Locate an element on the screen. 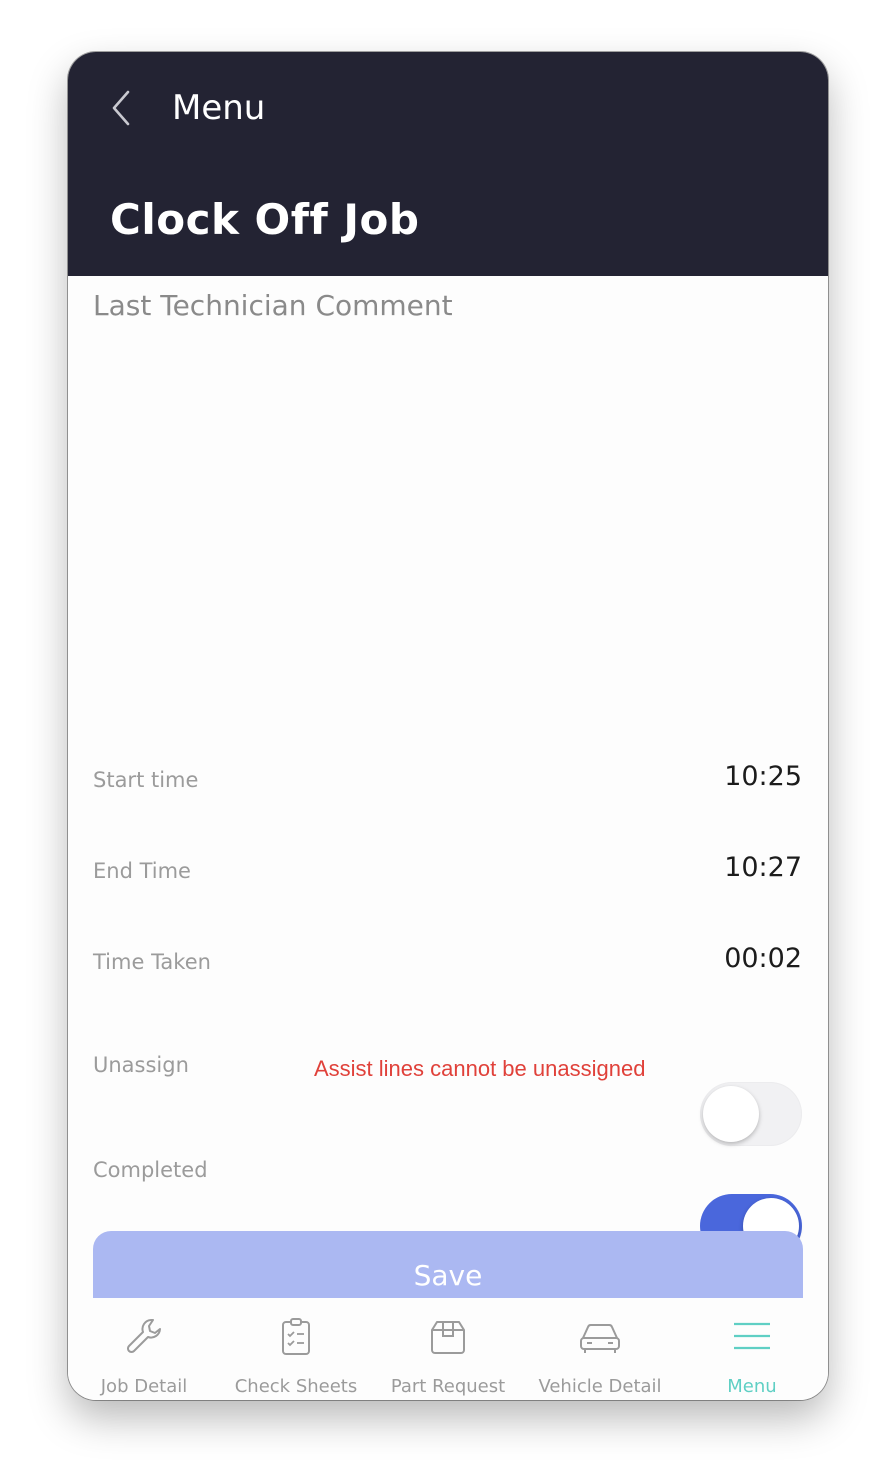  tab-check-sheets: Check Sheets is located at coordinates (296, 1349).